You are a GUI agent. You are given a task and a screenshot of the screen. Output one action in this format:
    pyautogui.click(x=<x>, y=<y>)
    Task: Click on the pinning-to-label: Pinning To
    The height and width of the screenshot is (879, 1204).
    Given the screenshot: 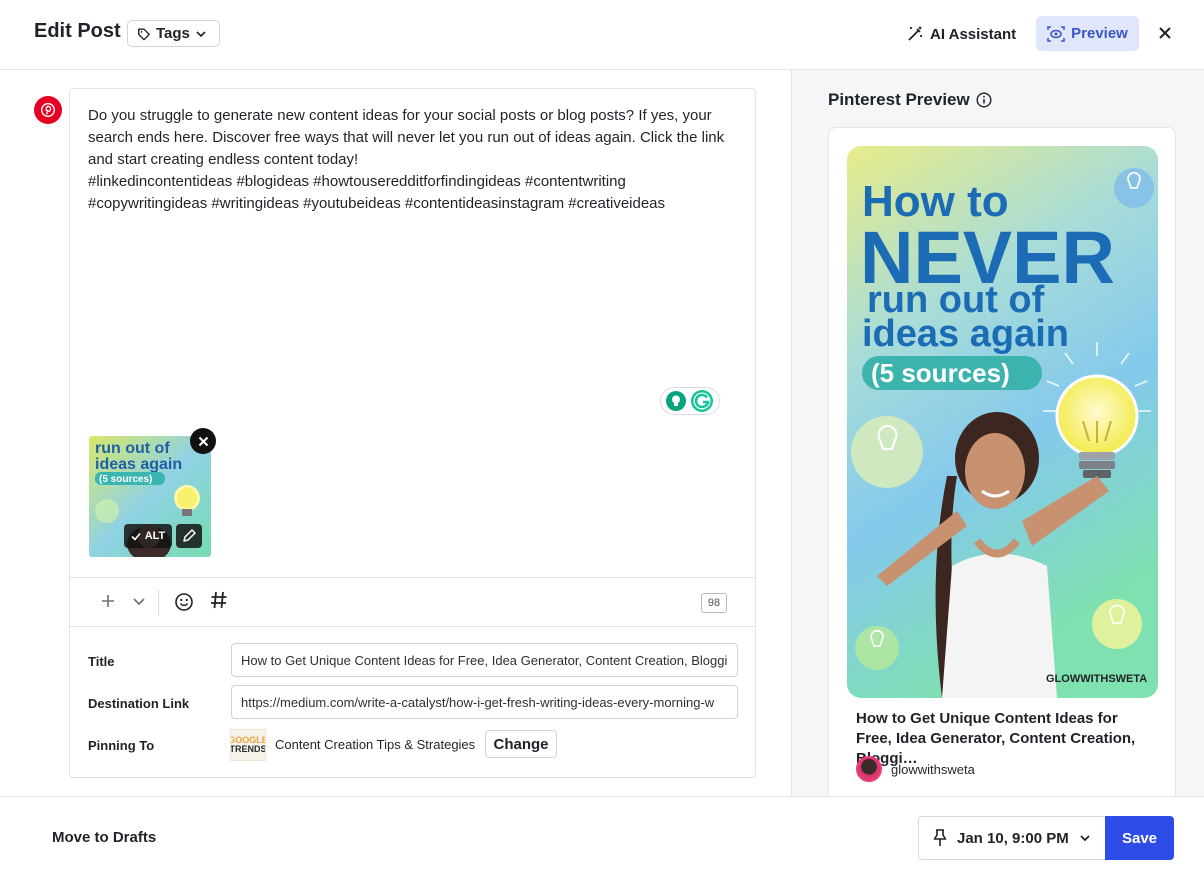 What is the action you would take?
    pyautogui.click(x=121, y=745)
    